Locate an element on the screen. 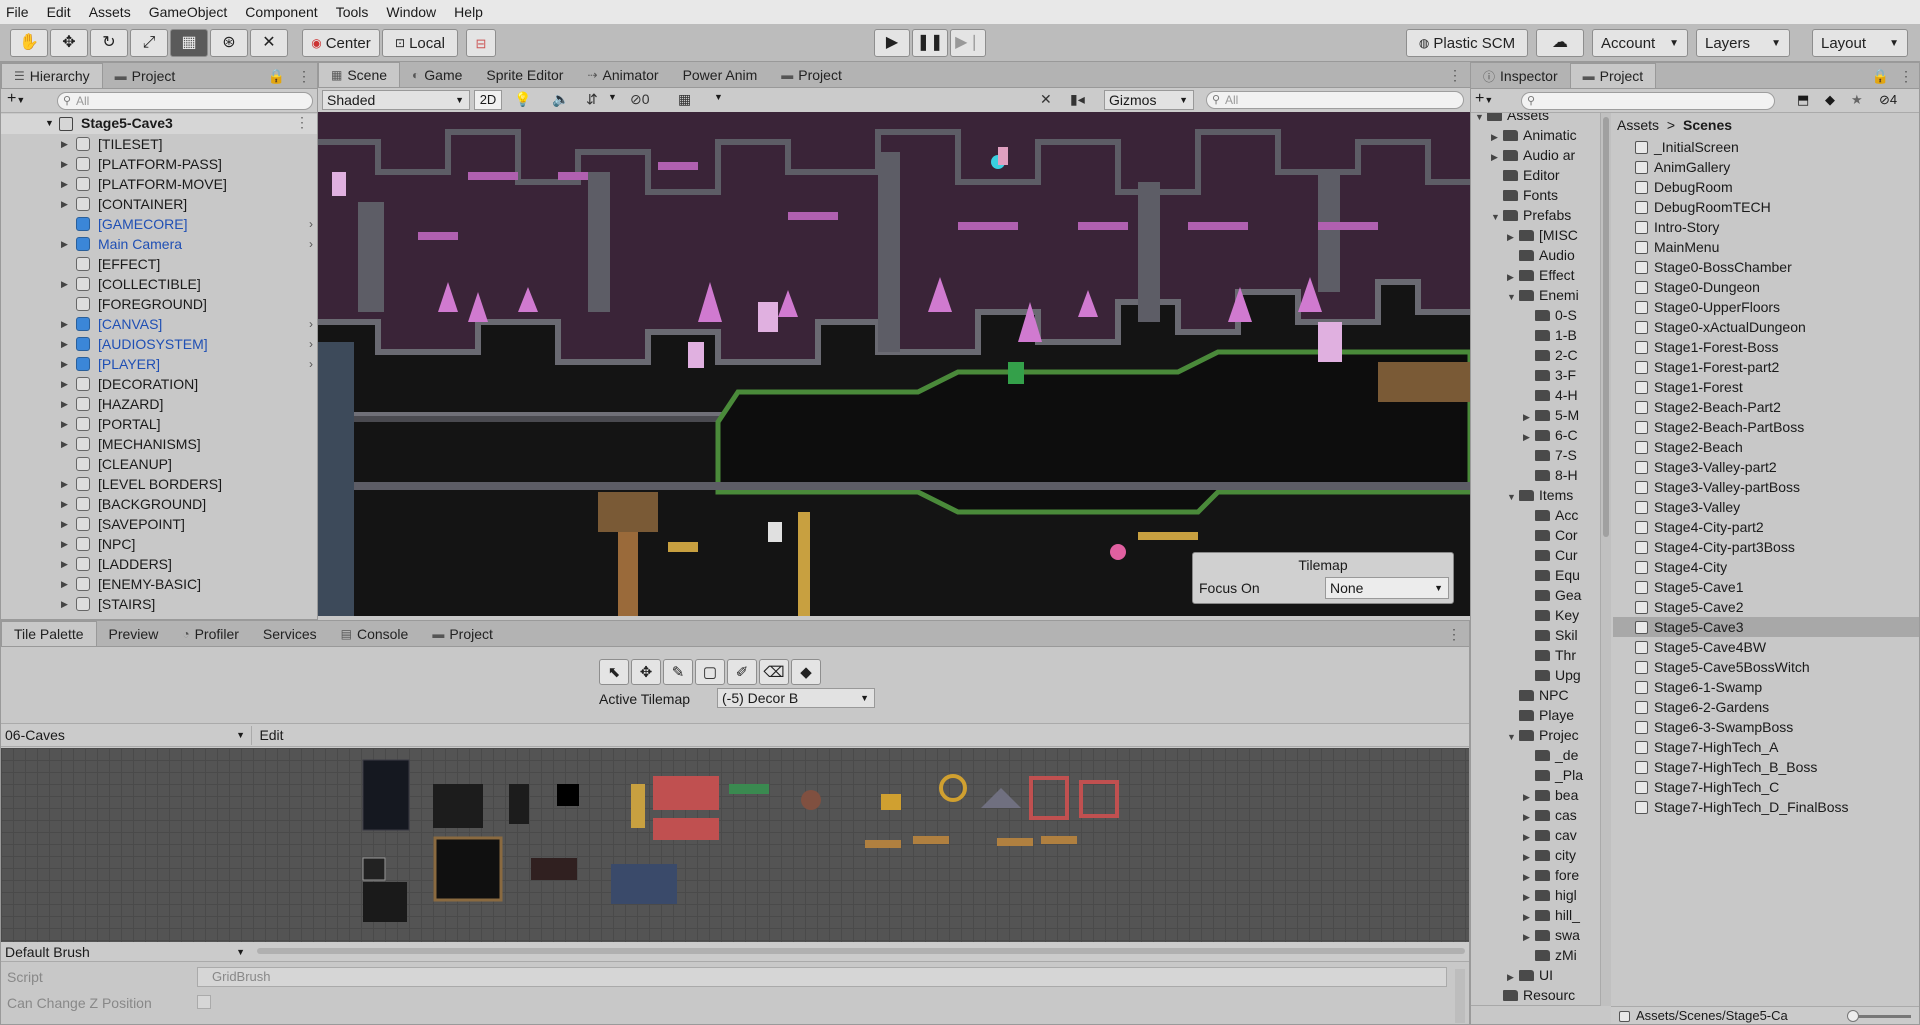 The height and width of the screenshot is (1025, 1920). project-folder-item: ▼ Projec is located at coordinates (1535, 735).